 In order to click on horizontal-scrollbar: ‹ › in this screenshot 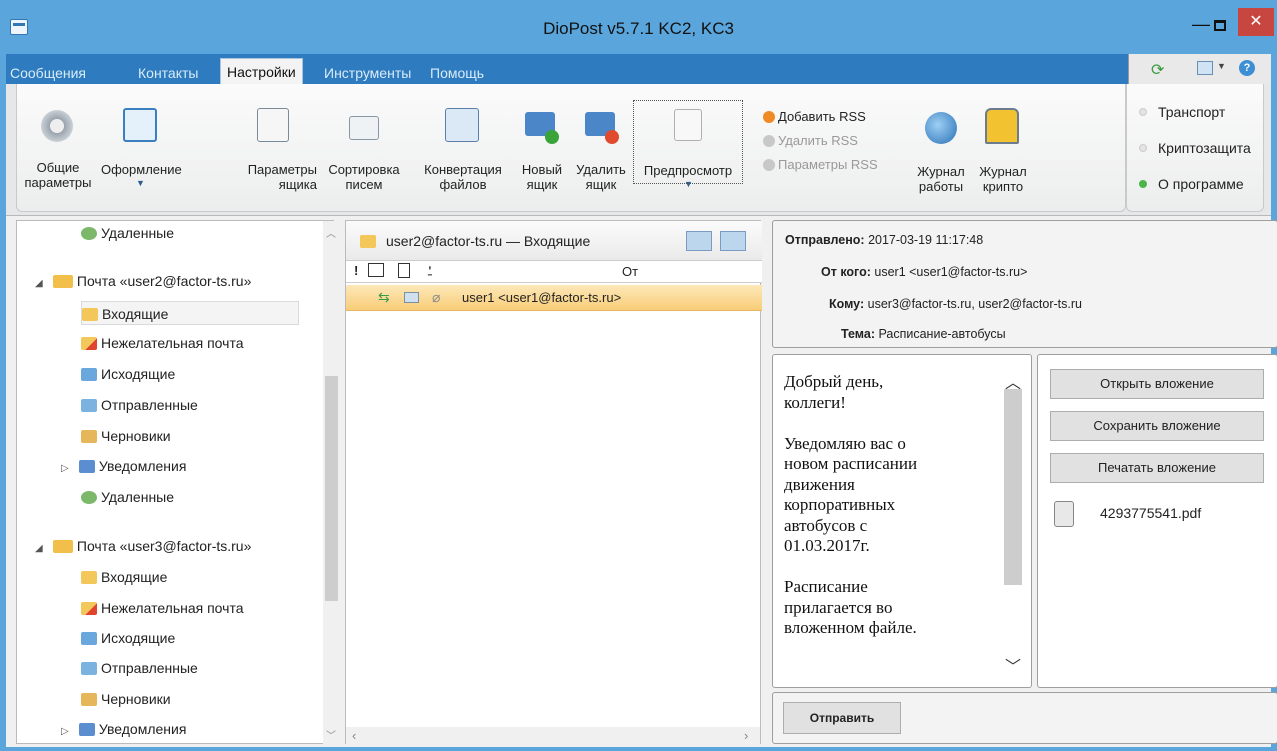, I will do `click(553, 735)`.